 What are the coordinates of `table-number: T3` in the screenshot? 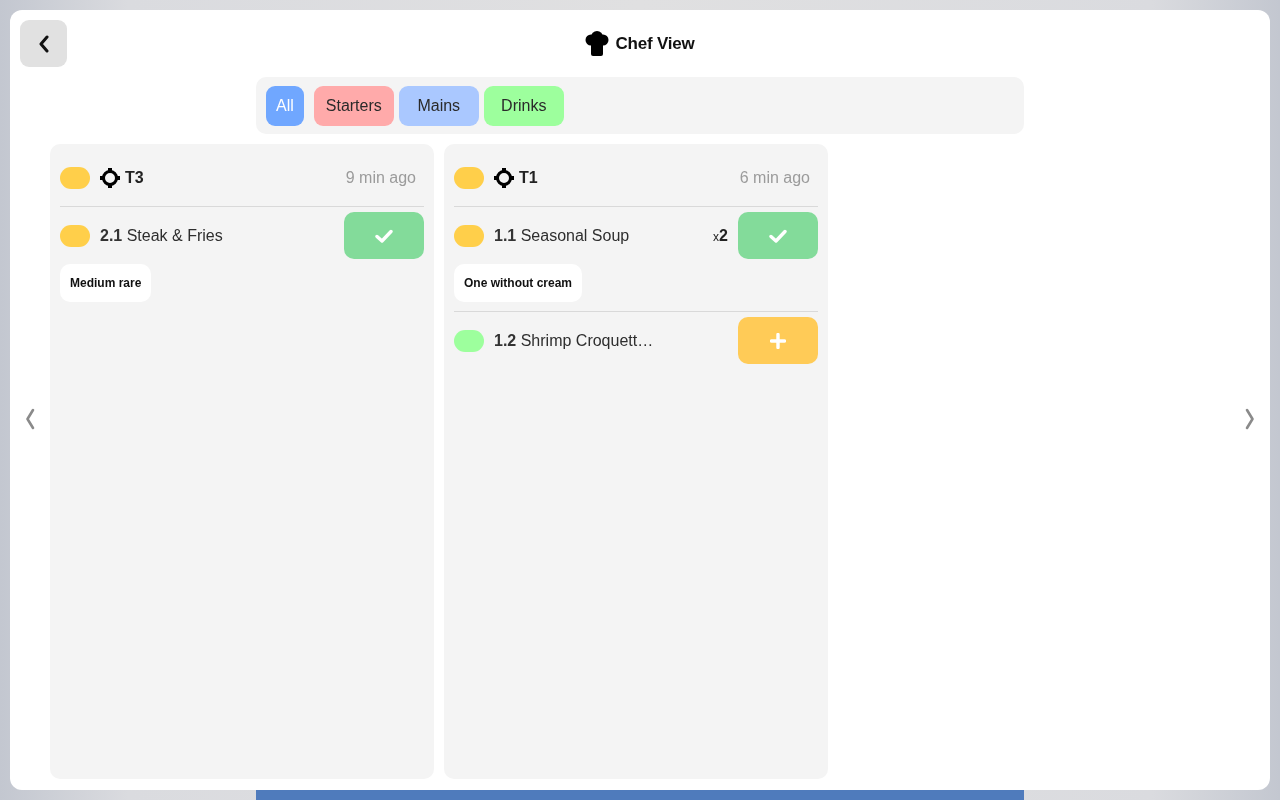 It's located at (134, 178).